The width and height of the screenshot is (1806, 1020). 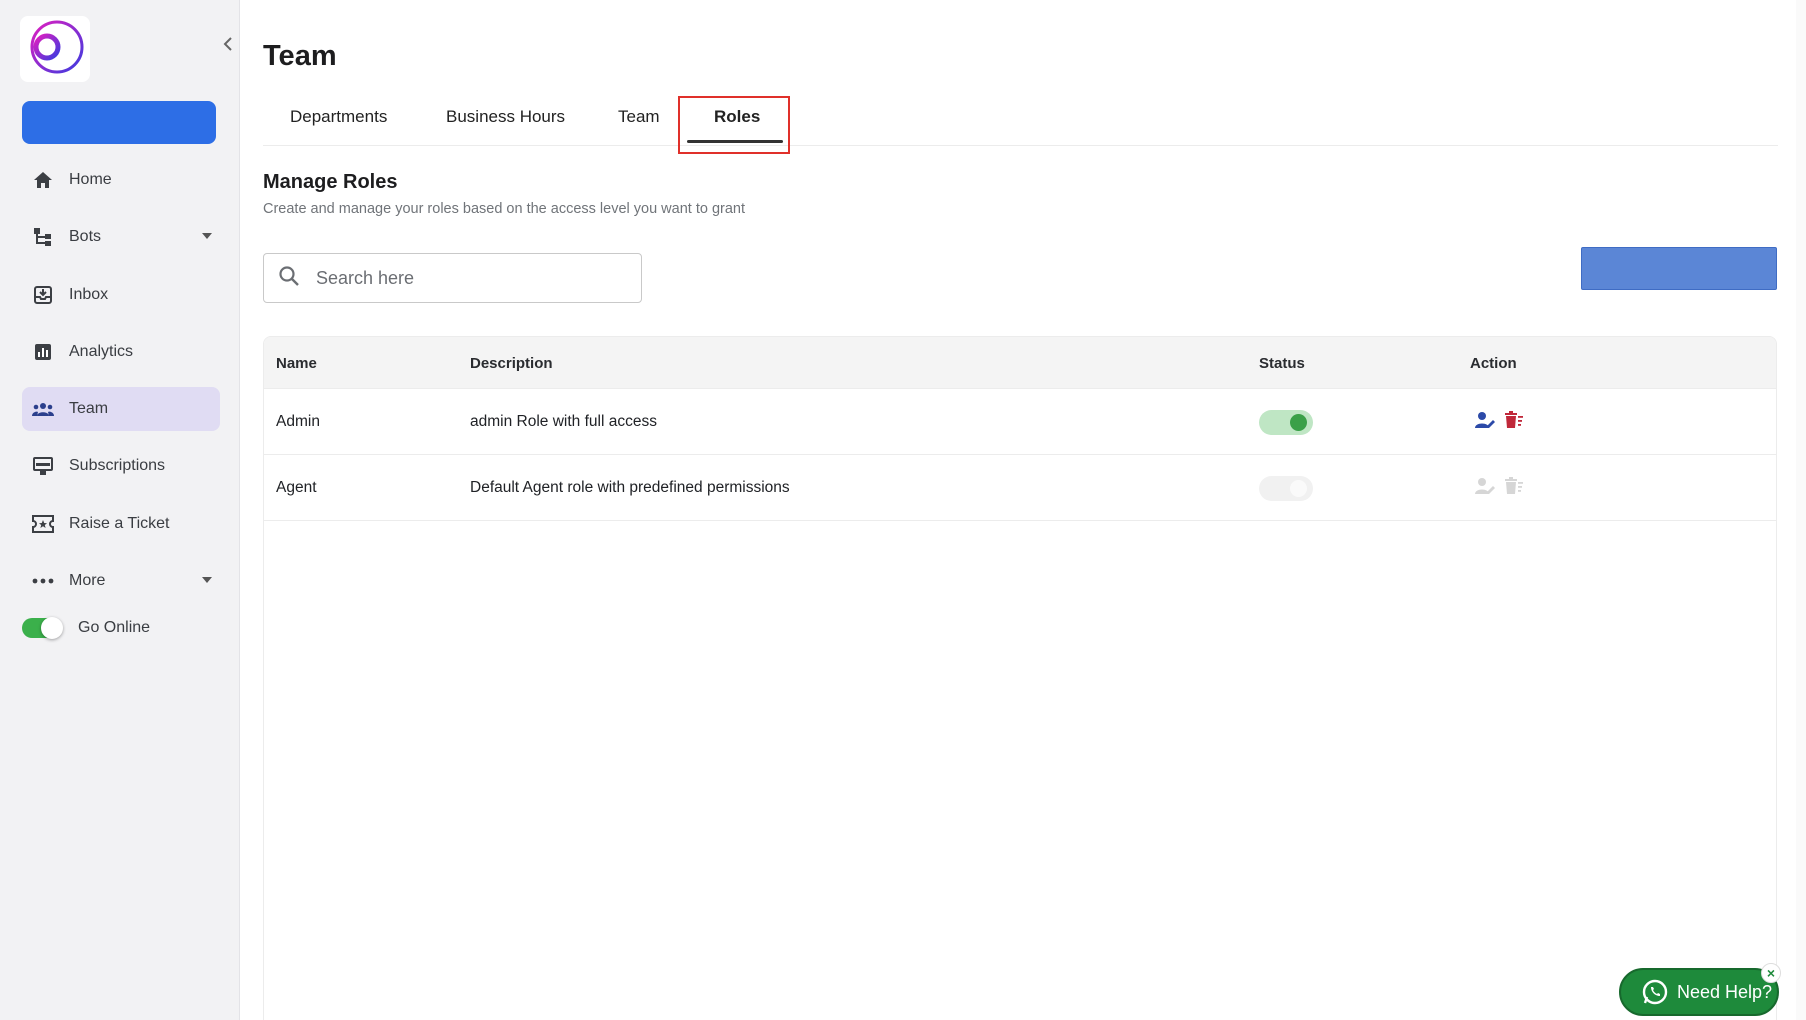 What do you see at coordinates (90, 179) in the screenshot?
I see `sidebar-item-label: Home` at bounding box center [90, 179].